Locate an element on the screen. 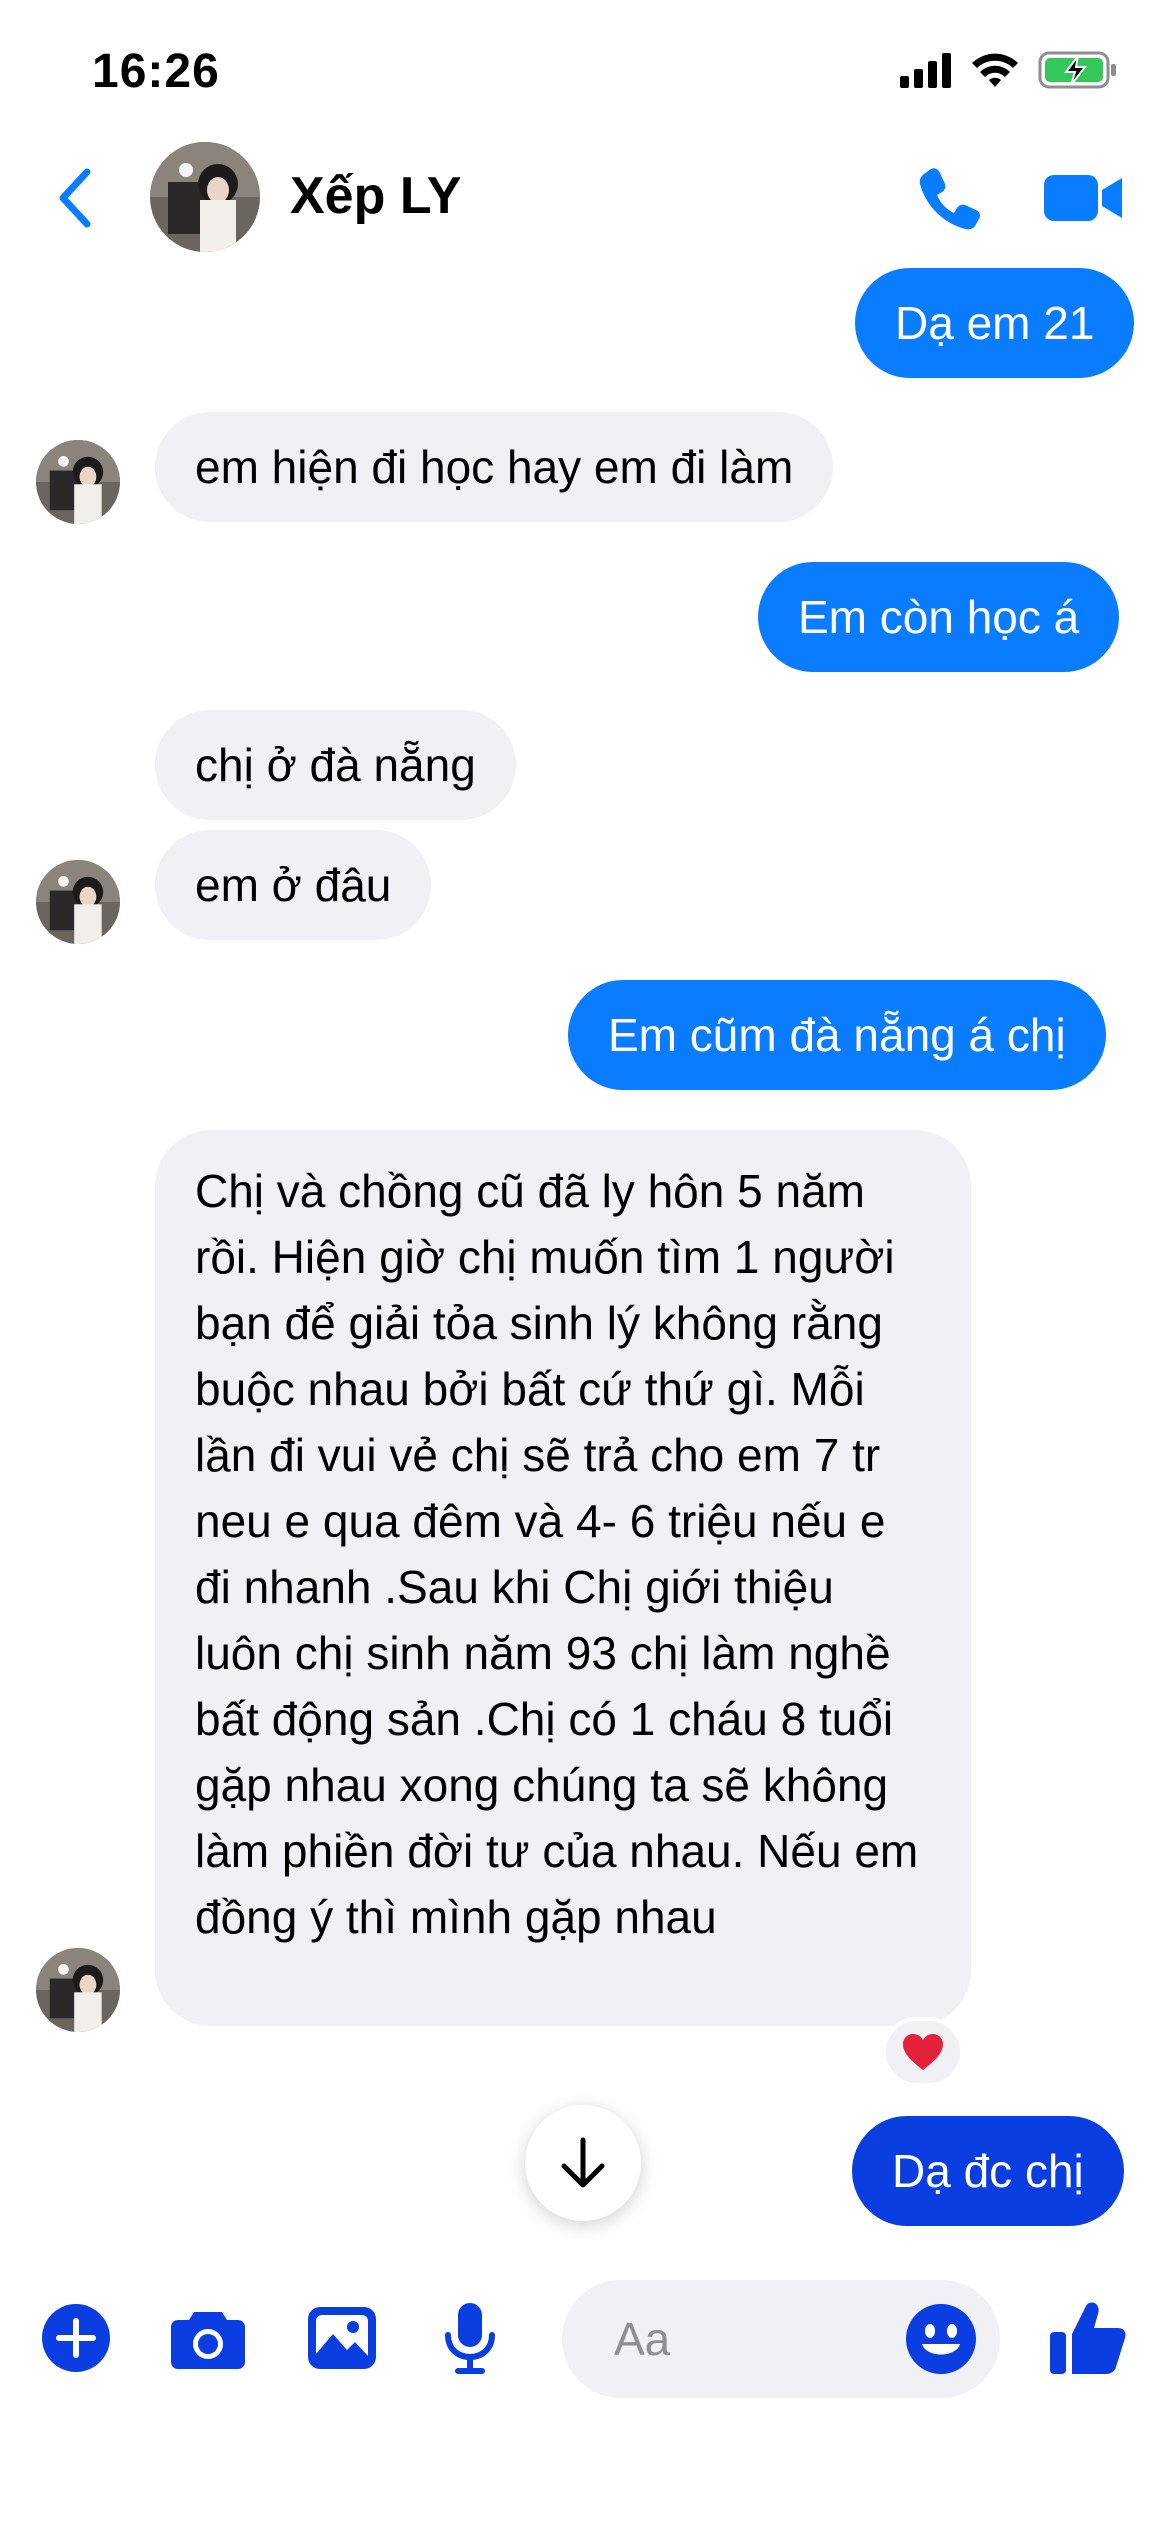  chevron-left-icon is located at coordinates (75, 198).